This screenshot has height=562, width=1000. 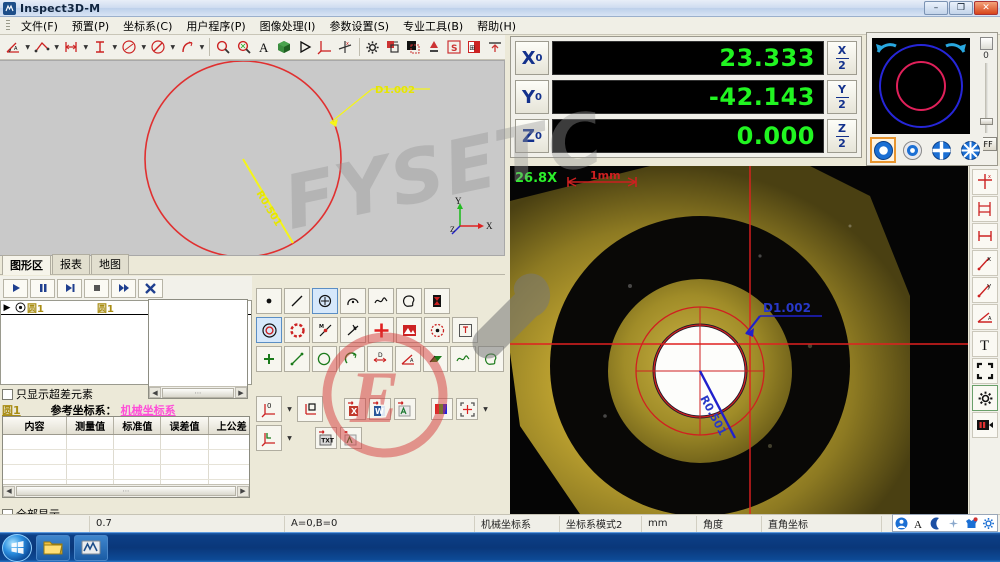 I want to click on taskbar-inspect3d, so click(x=91, y=547).